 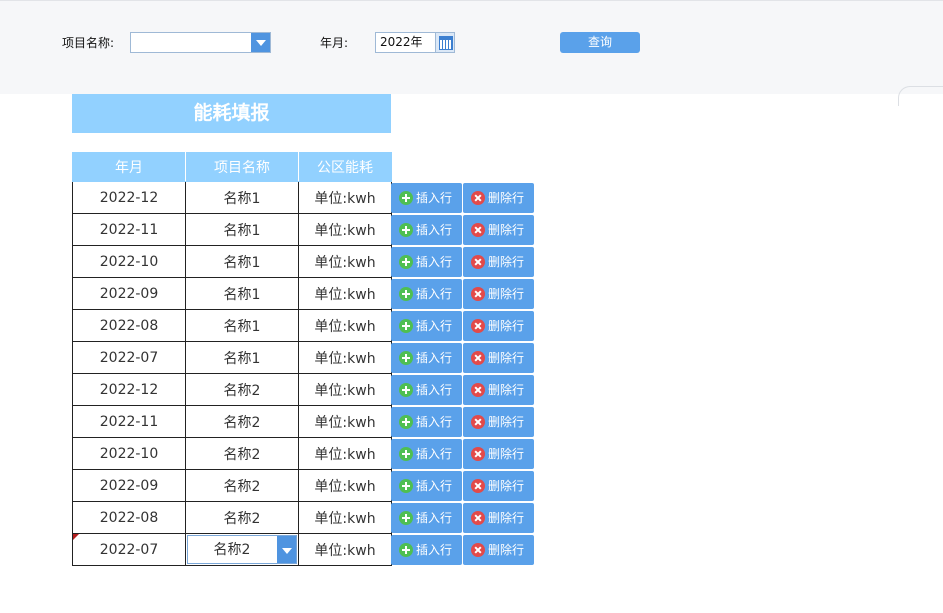 I want to click on month-picker: 2022年, so click(x=415, y=42).